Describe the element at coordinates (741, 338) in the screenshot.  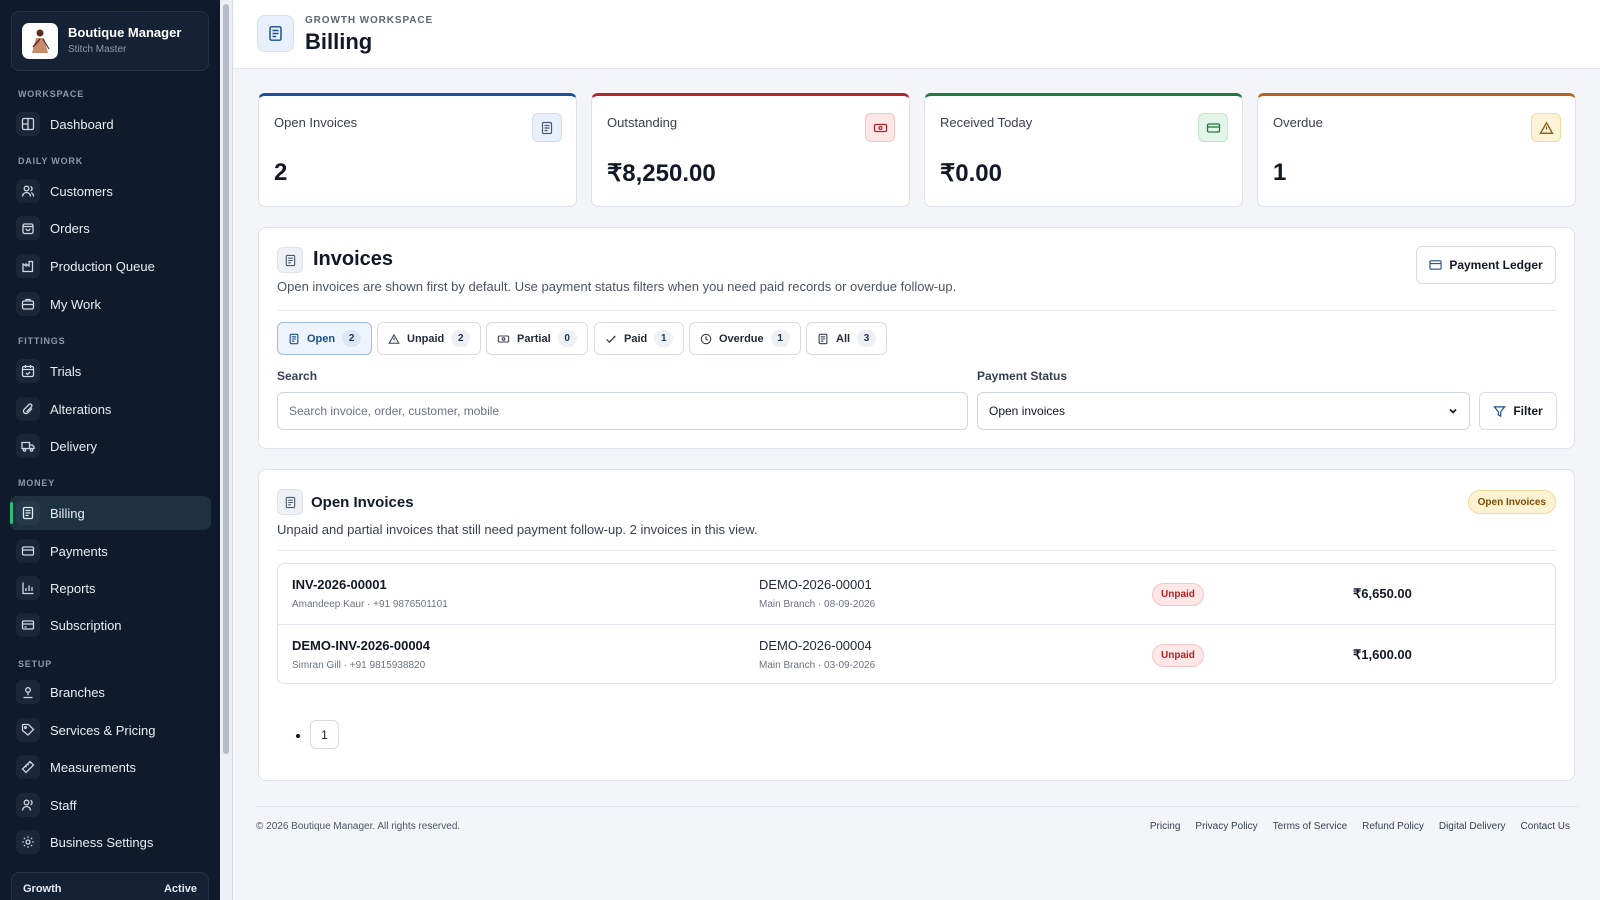
I see `tab-label: Overdue` at that location.